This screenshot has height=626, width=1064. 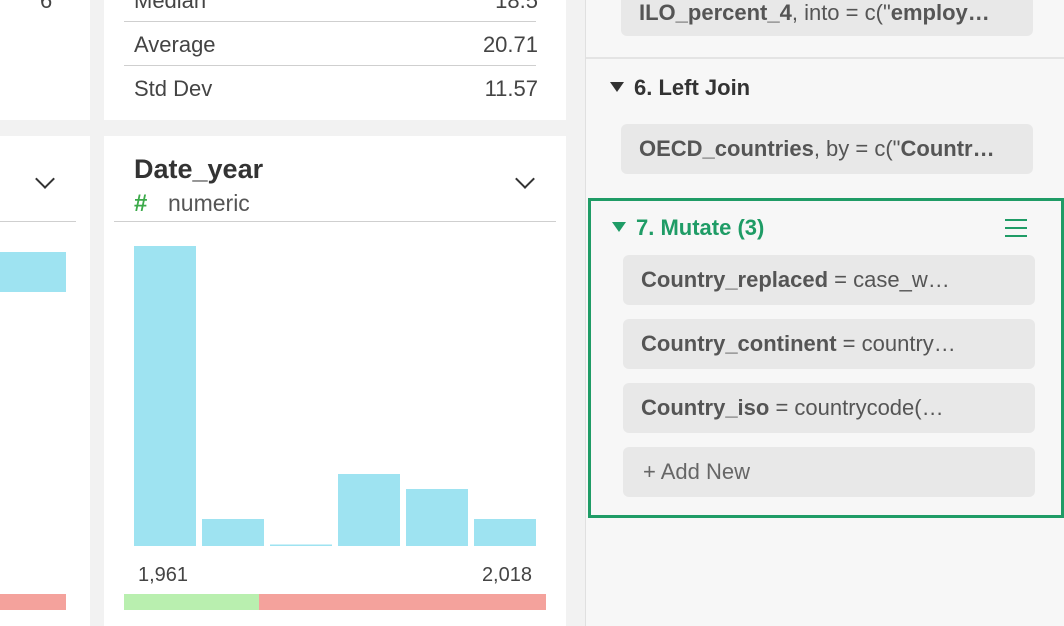 What do you see at coordinates (209, 203) in the screenshot?
I see `column-type: numeric` at bounding box center [209, 203].